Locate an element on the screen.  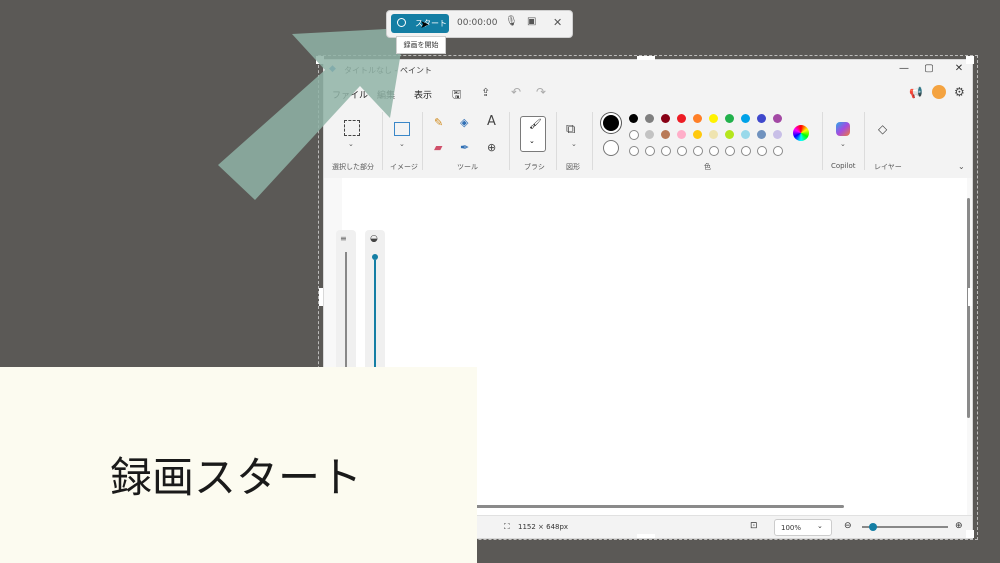
start-tooltip: 録画を開始 is located at coordinates (421, 45).